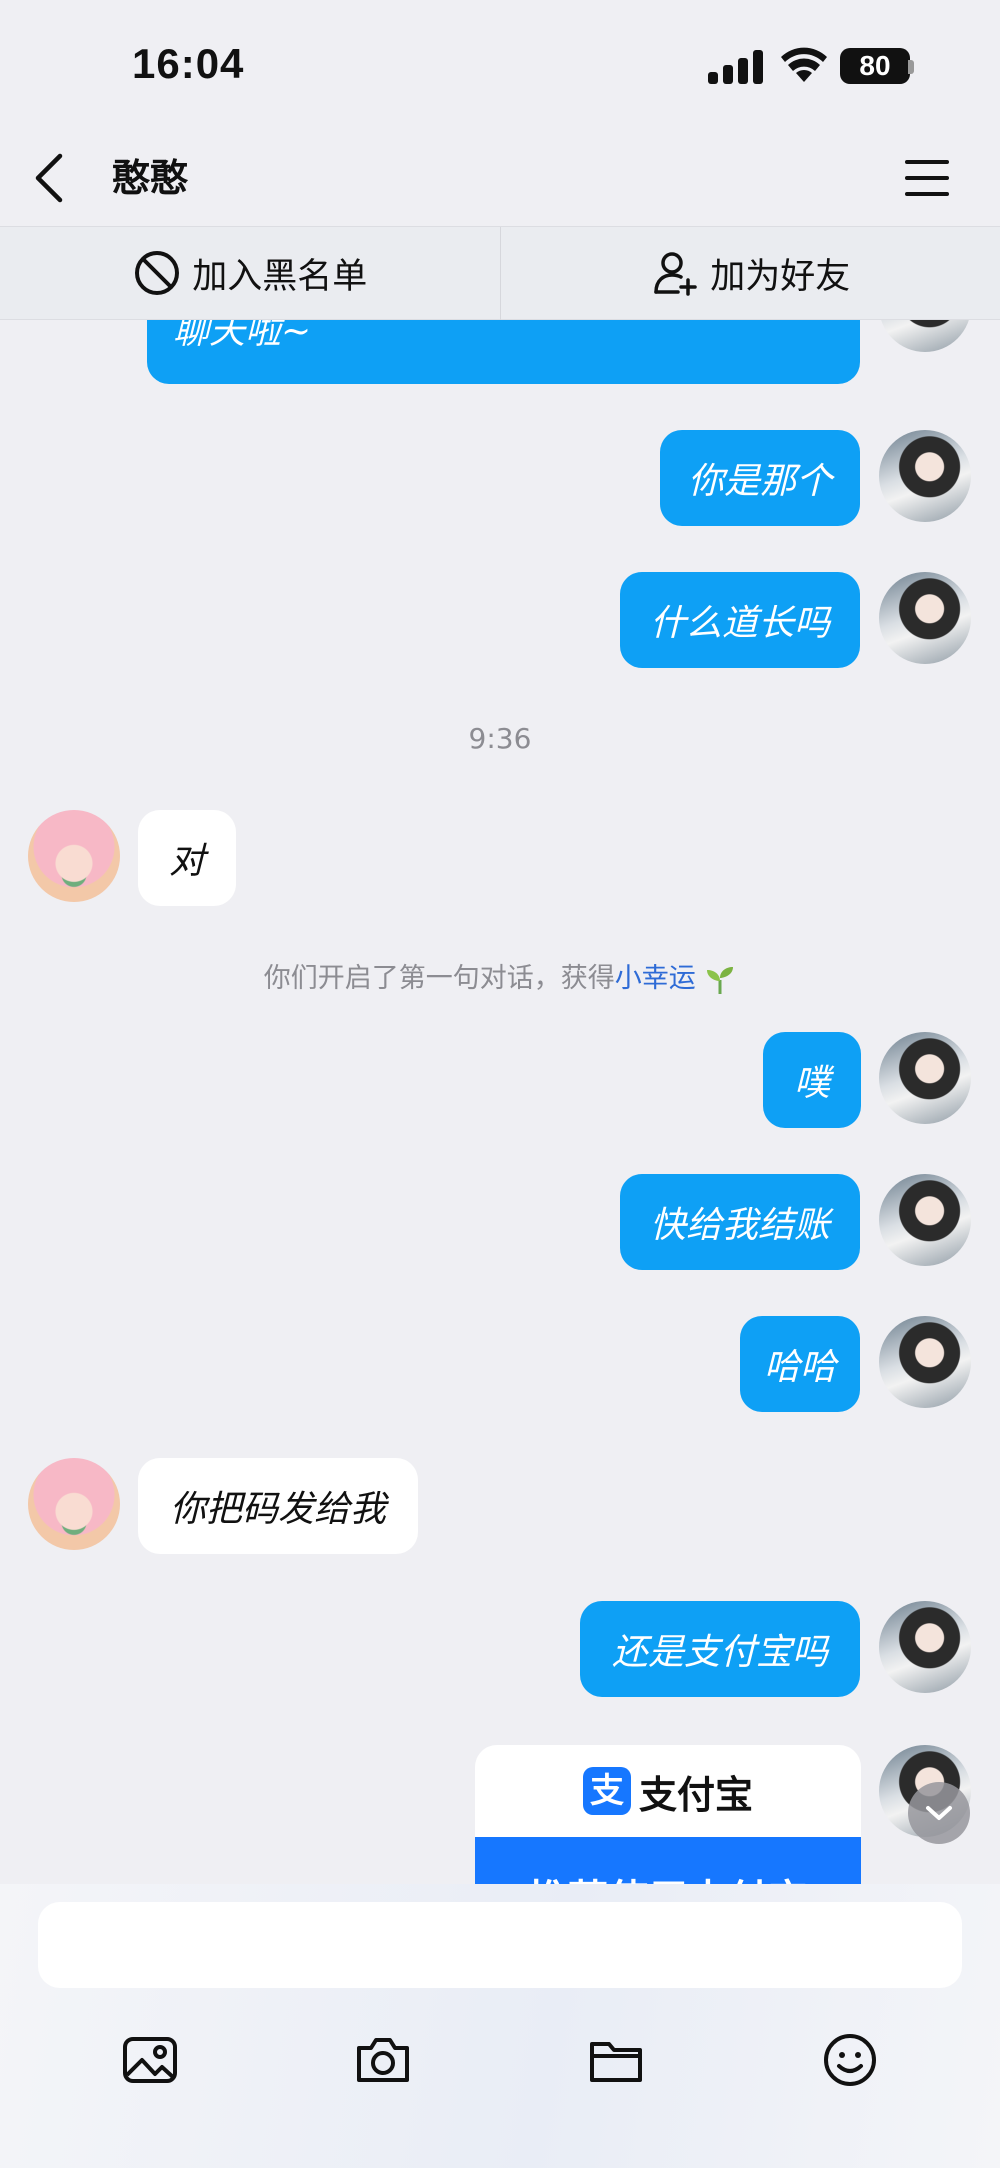 The width and height of the screenshot is (1000, 2168). What do you see at coordinates (150, 178) in the screenshot?
I see `page-title: 憨憨` at bounding box center [150, 178].